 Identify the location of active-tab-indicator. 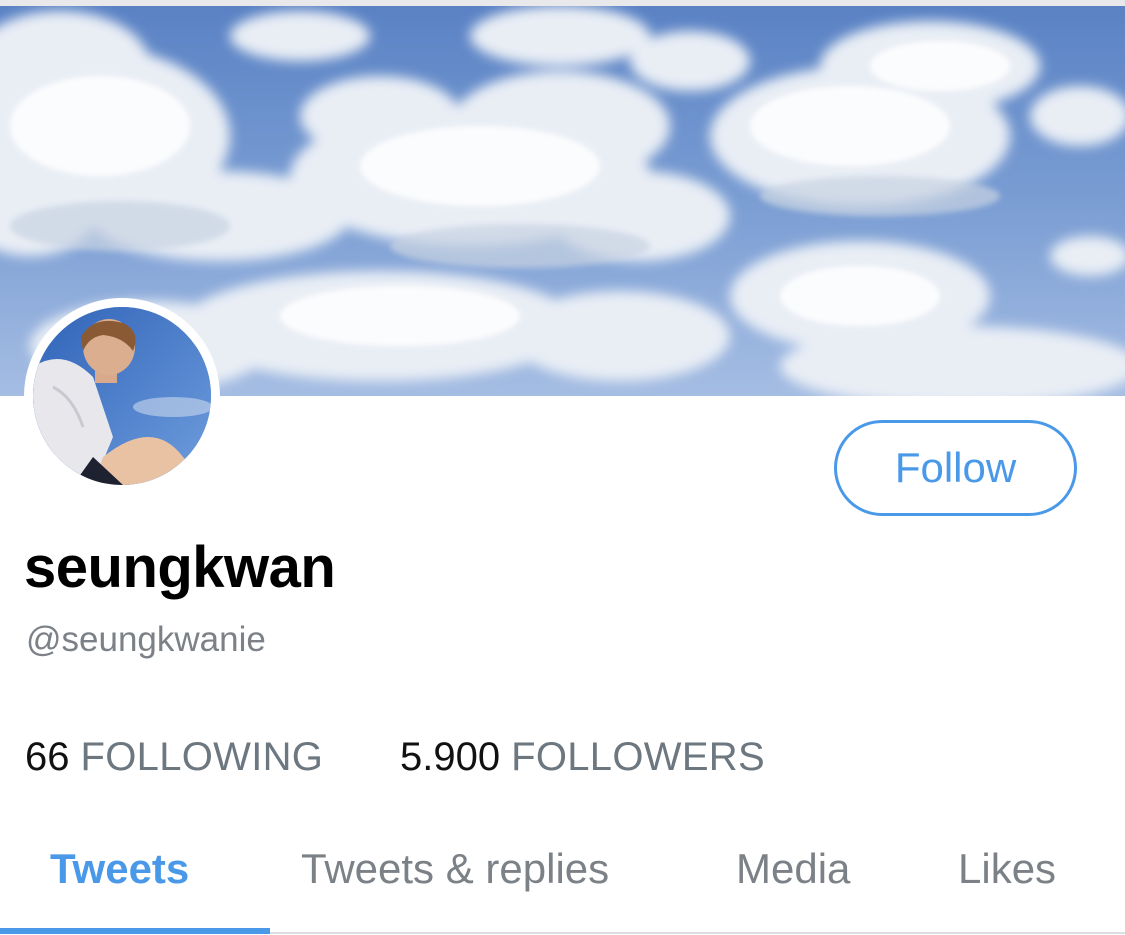
(135, 931).